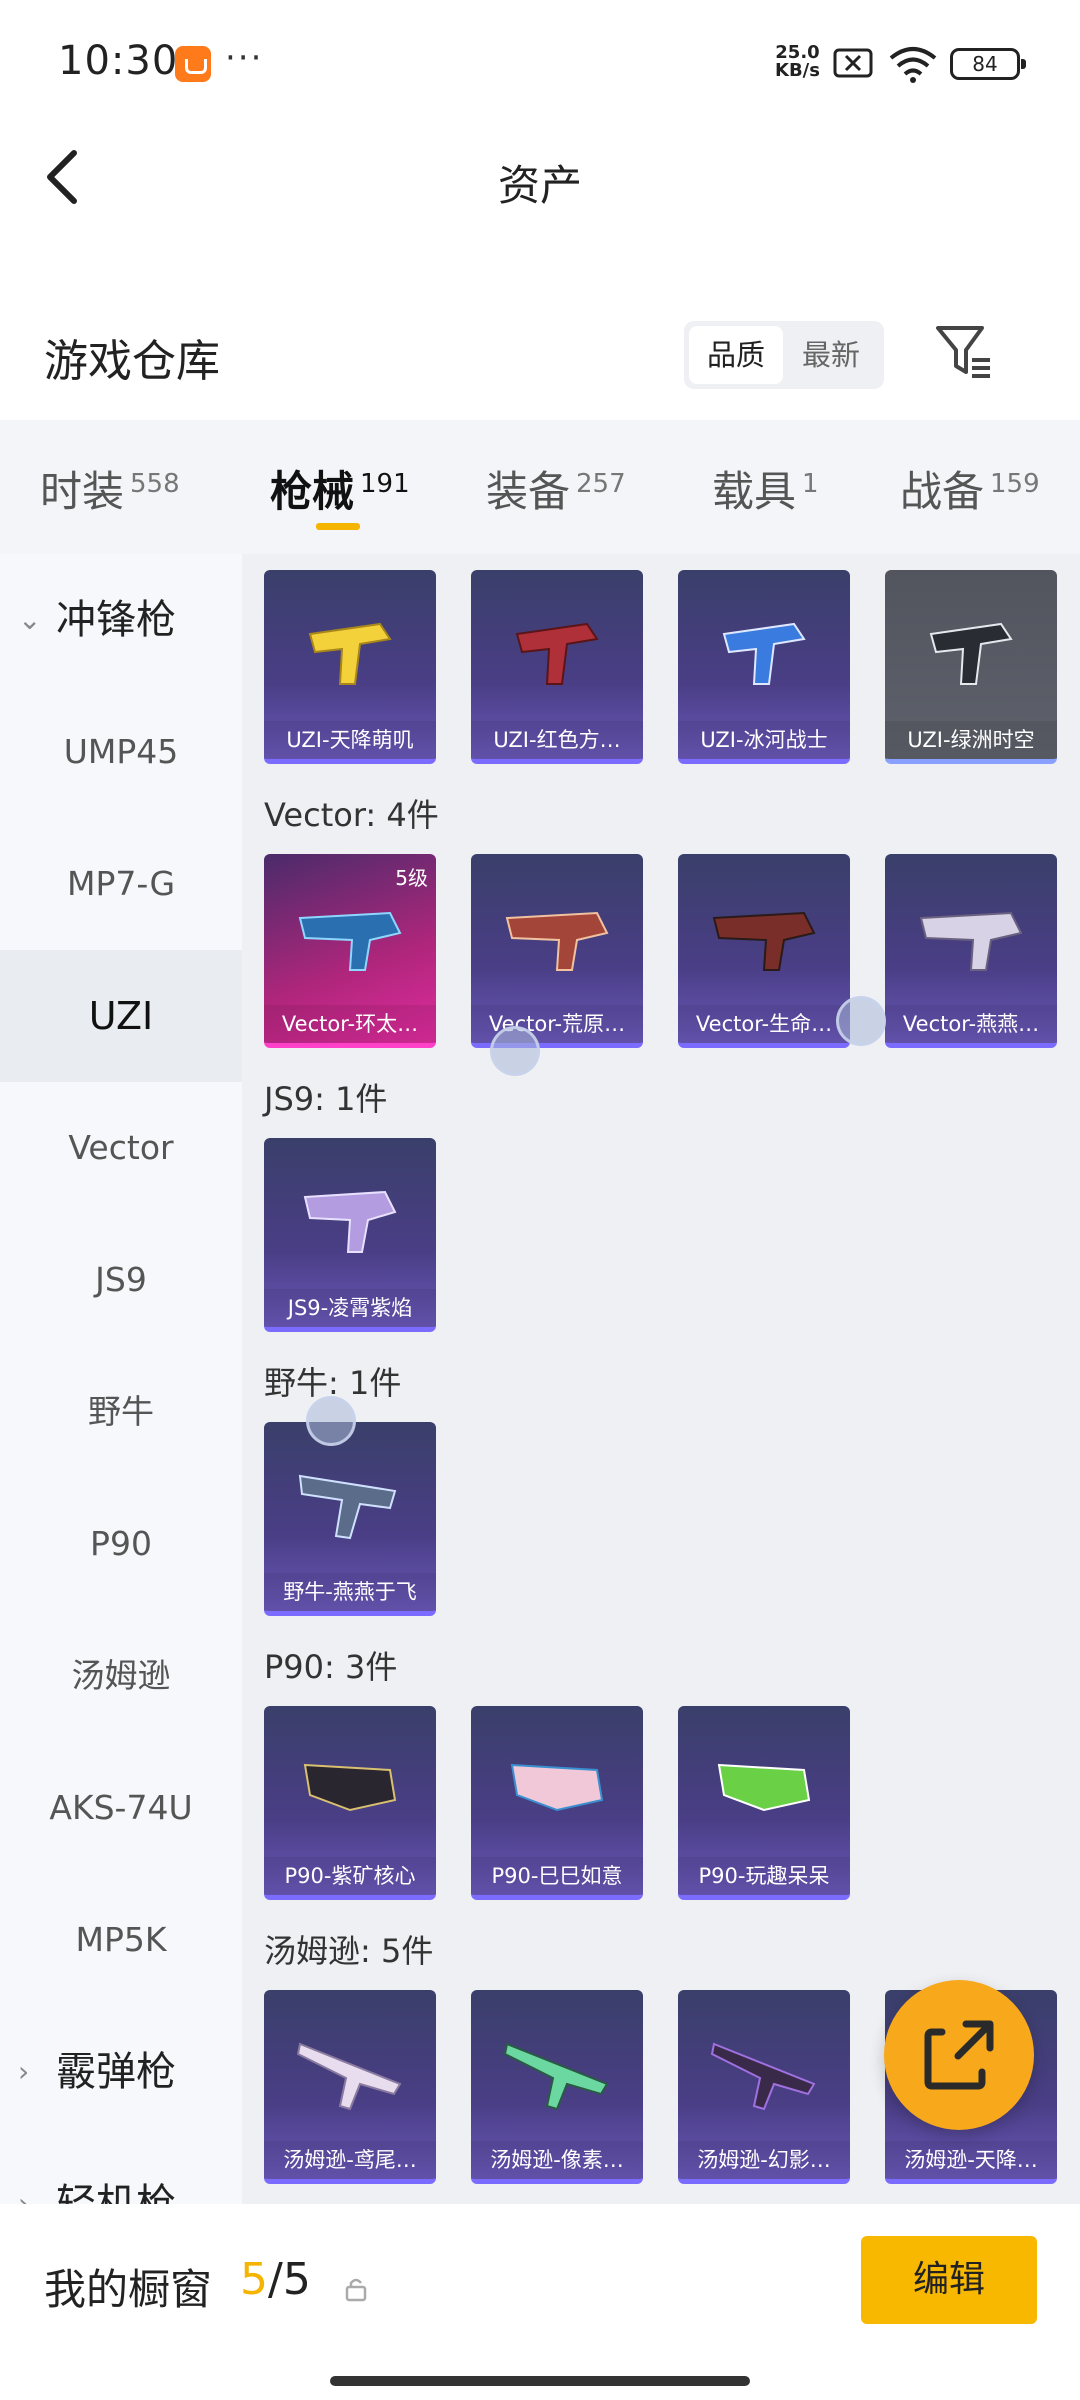 The image size is (1080, 2400). I want to click on tab-equipment: 装备 257, so click(556, 488).